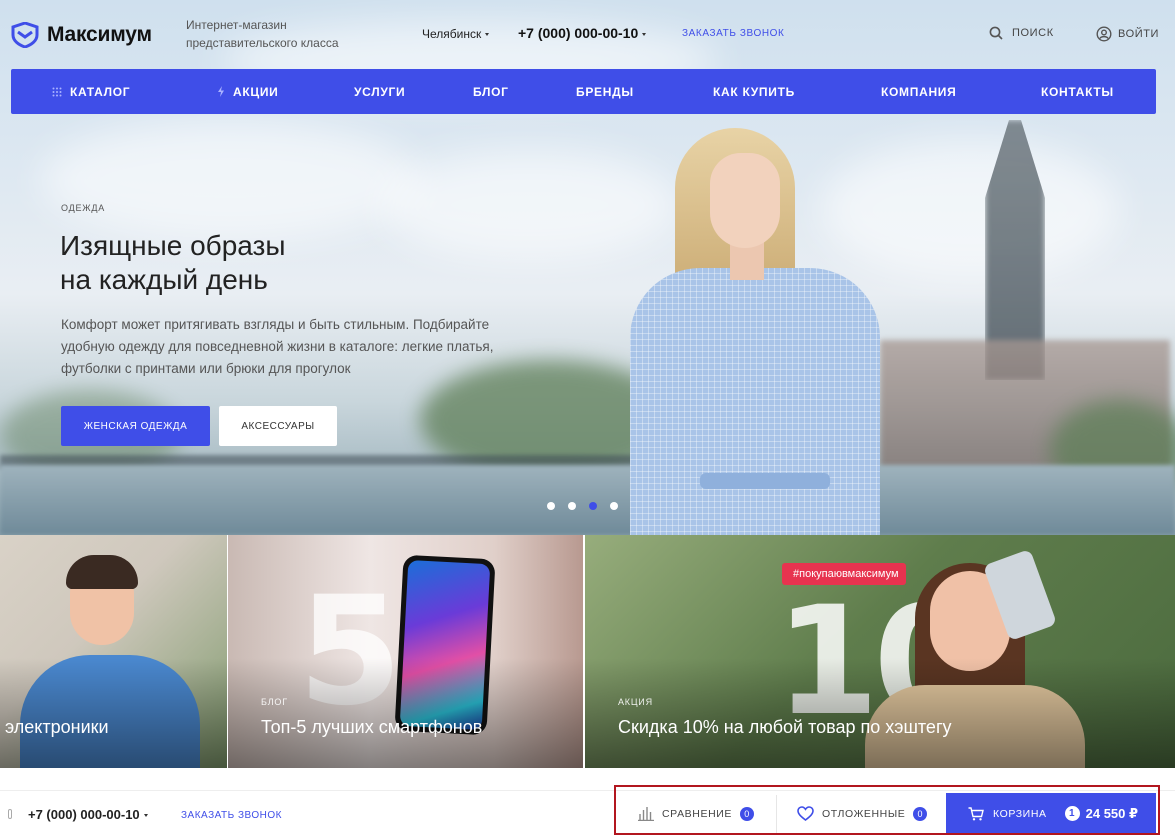  I want to click on search-icon, so click(996, 33).